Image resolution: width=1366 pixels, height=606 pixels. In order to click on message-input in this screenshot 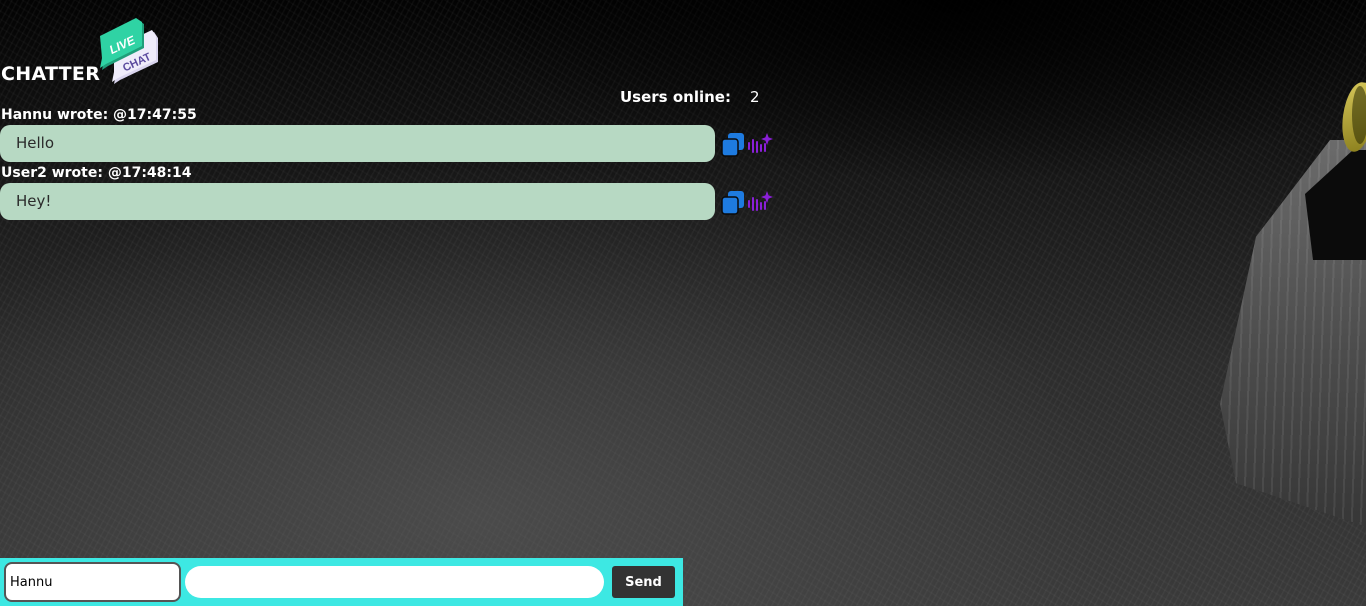, I will do `click(394, 582)`.